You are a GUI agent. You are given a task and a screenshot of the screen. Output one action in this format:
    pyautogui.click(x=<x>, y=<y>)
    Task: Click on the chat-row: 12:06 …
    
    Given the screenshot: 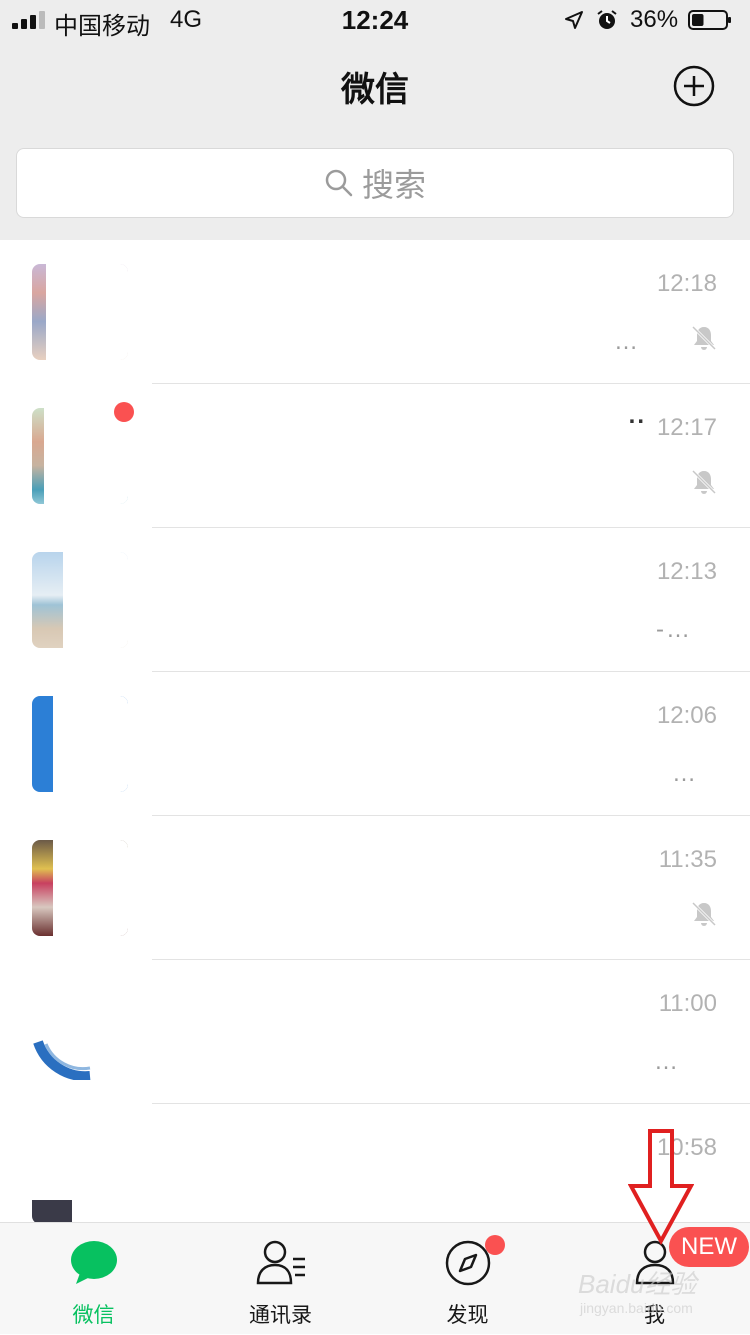 What is the action you would take?
    pyautogui.click(x=375, y=744)
    